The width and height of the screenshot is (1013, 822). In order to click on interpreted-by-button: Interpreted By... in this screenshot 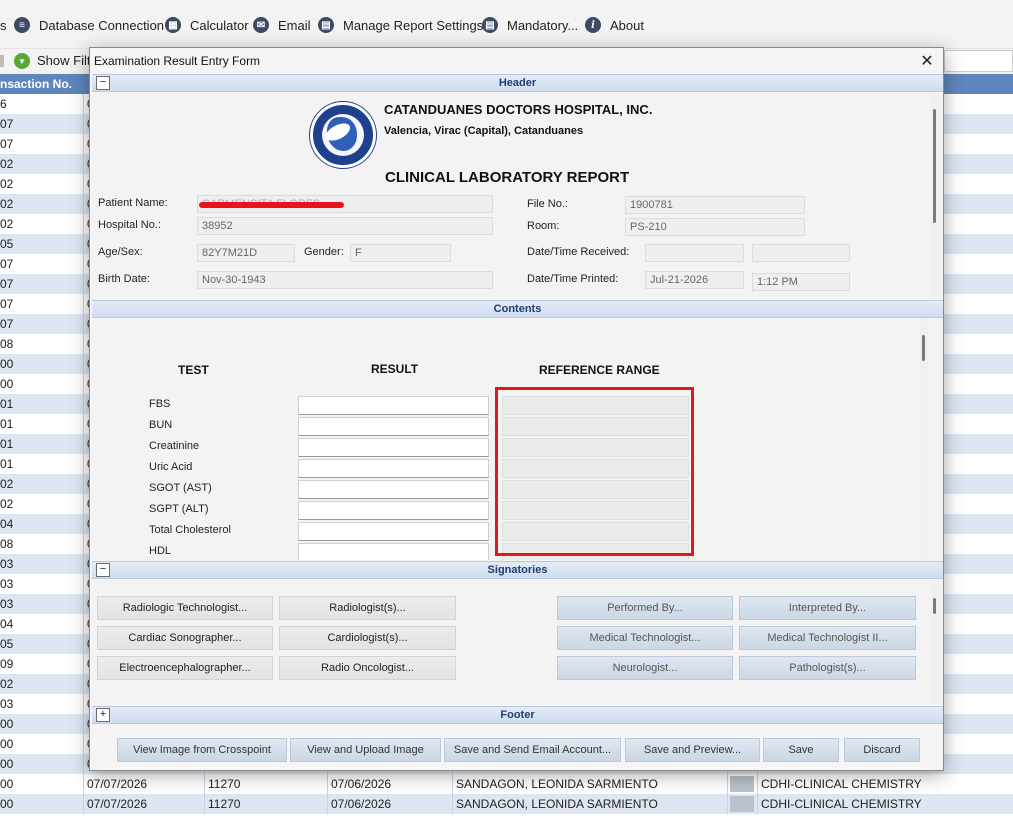, I will do `click(827, 608)`.